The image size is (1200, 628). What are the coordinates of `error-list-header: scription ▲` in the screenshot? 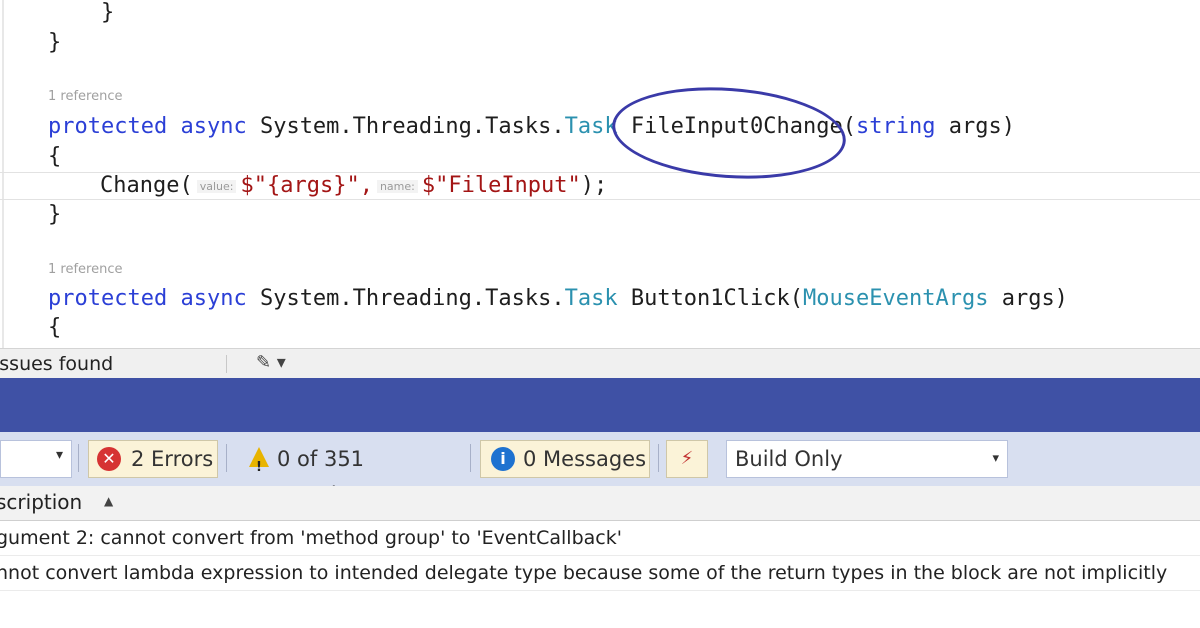 It's located at (600, 503).